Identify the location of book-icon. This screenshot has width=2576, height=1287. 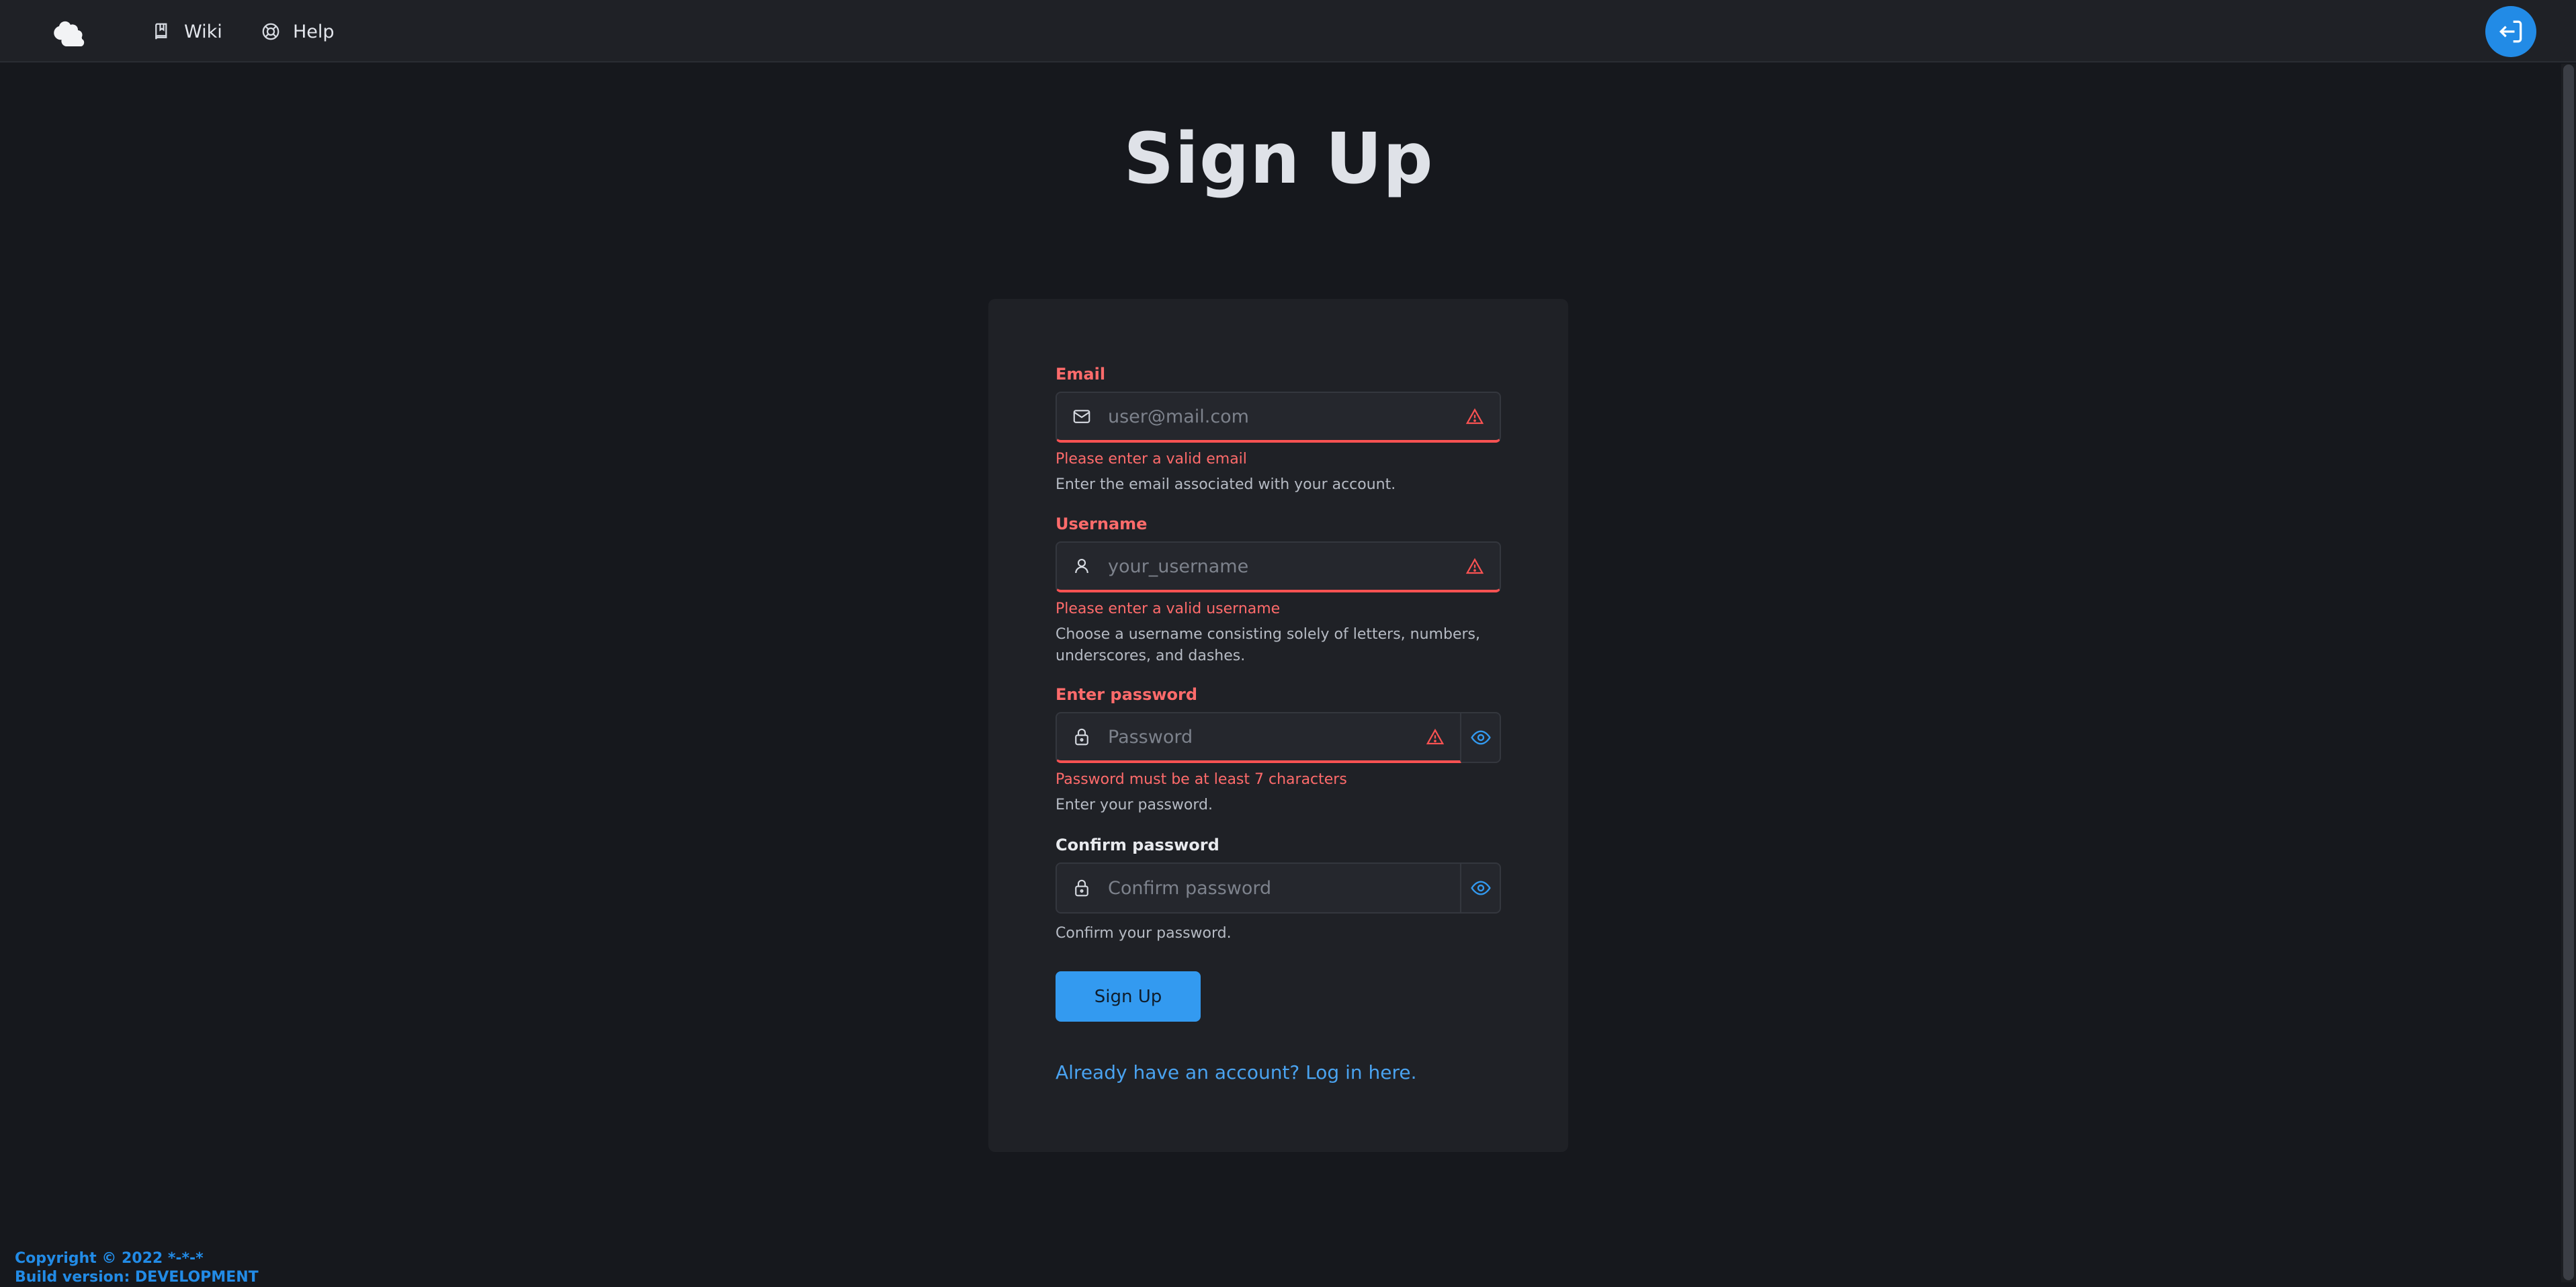
(161, 31).